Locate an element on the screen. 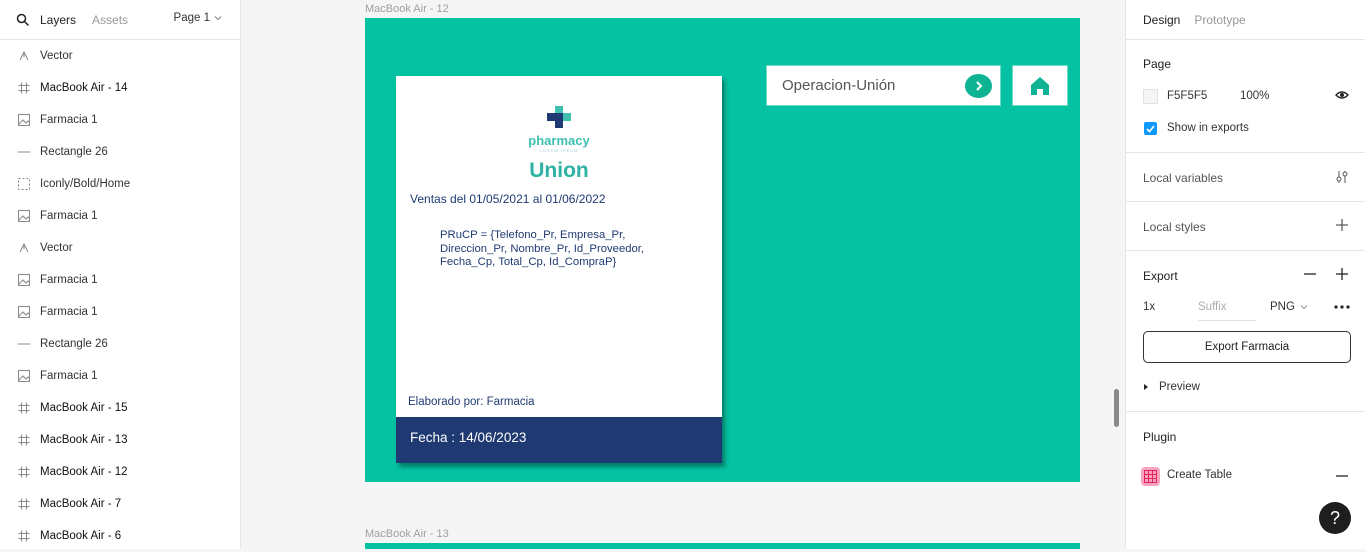 The height and width of the screenshot is (552, 1365). plugin-section-title: Plugin is located at coordinates (1160, 437).